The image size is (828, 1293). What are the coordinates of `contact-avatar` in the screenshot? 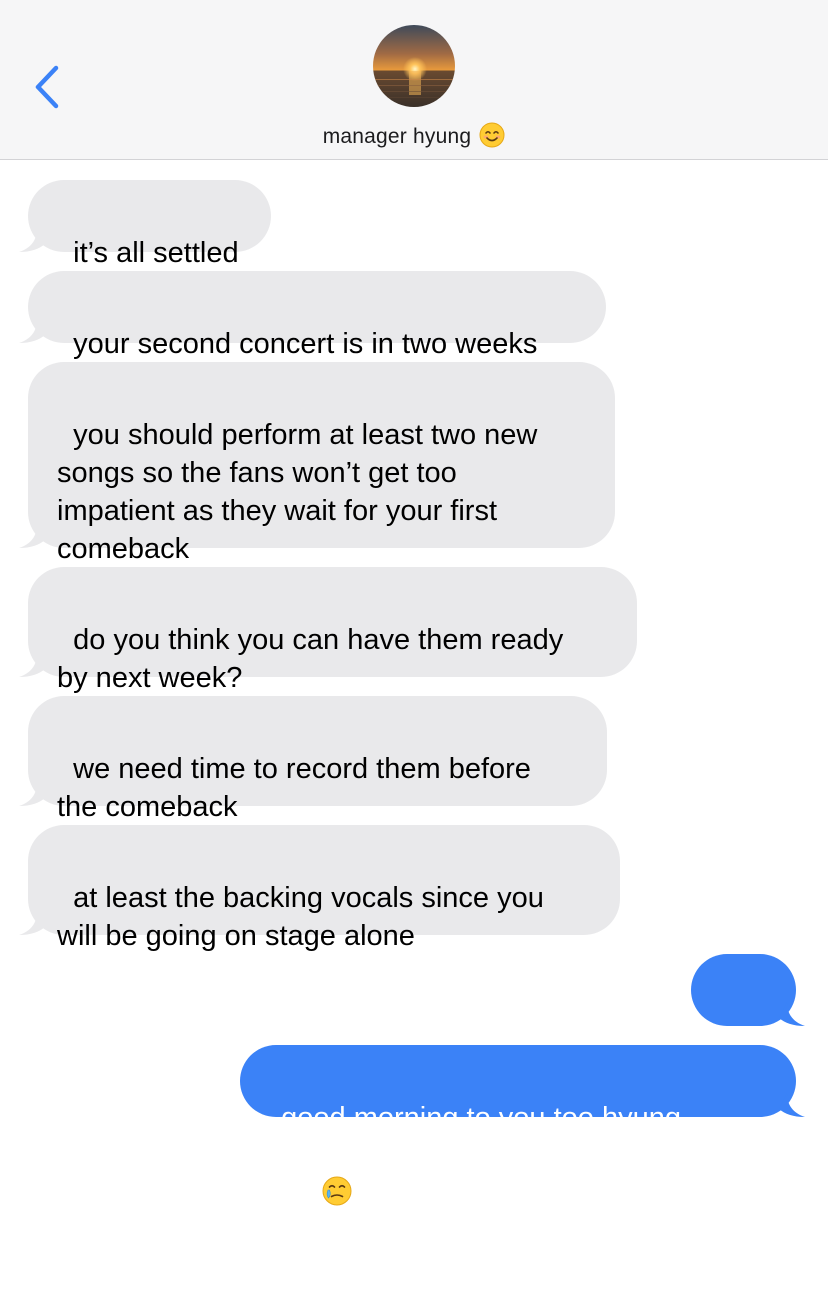 It's located at (414, 66).